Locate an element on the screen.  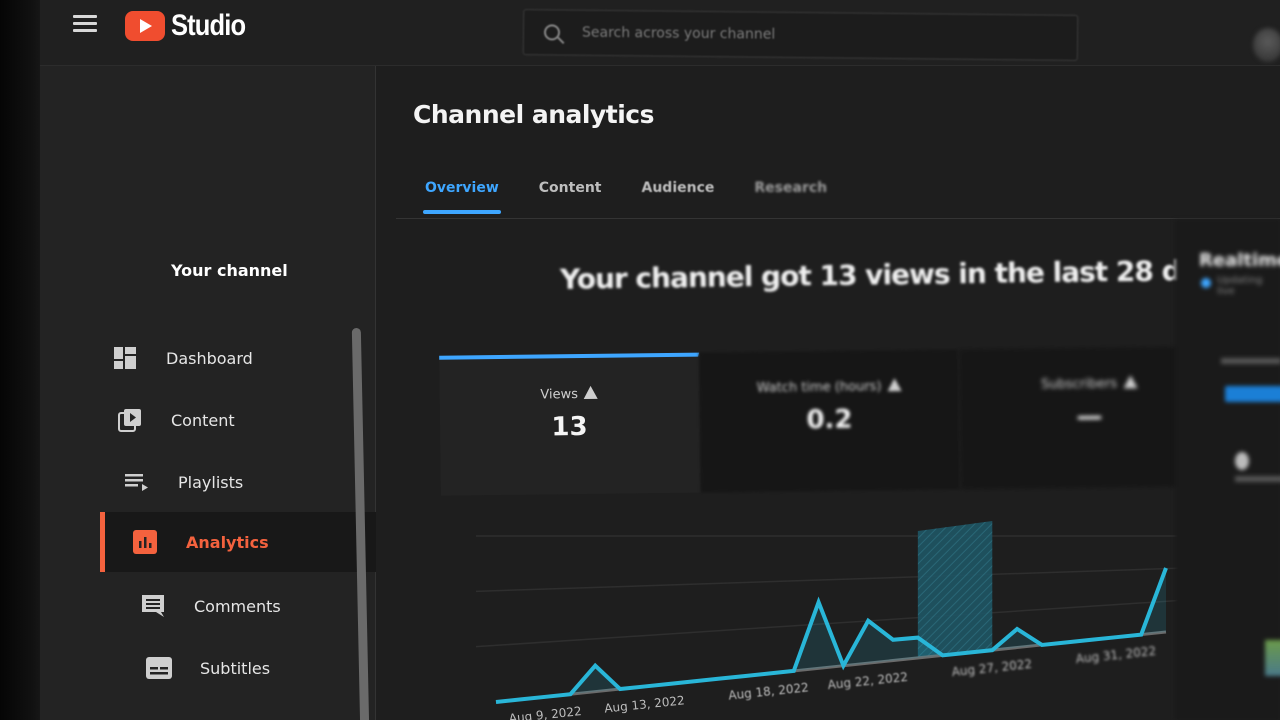
x-tick-label: Aug 27, 2022 is located at coordinates (992, 668).